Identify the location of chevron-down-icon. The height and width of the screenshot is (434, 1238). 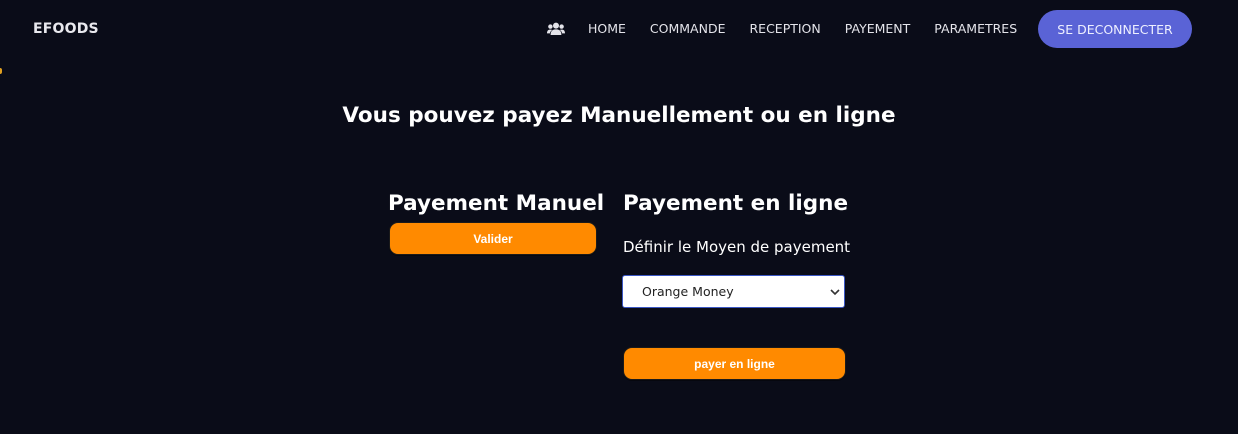
(835, 292).